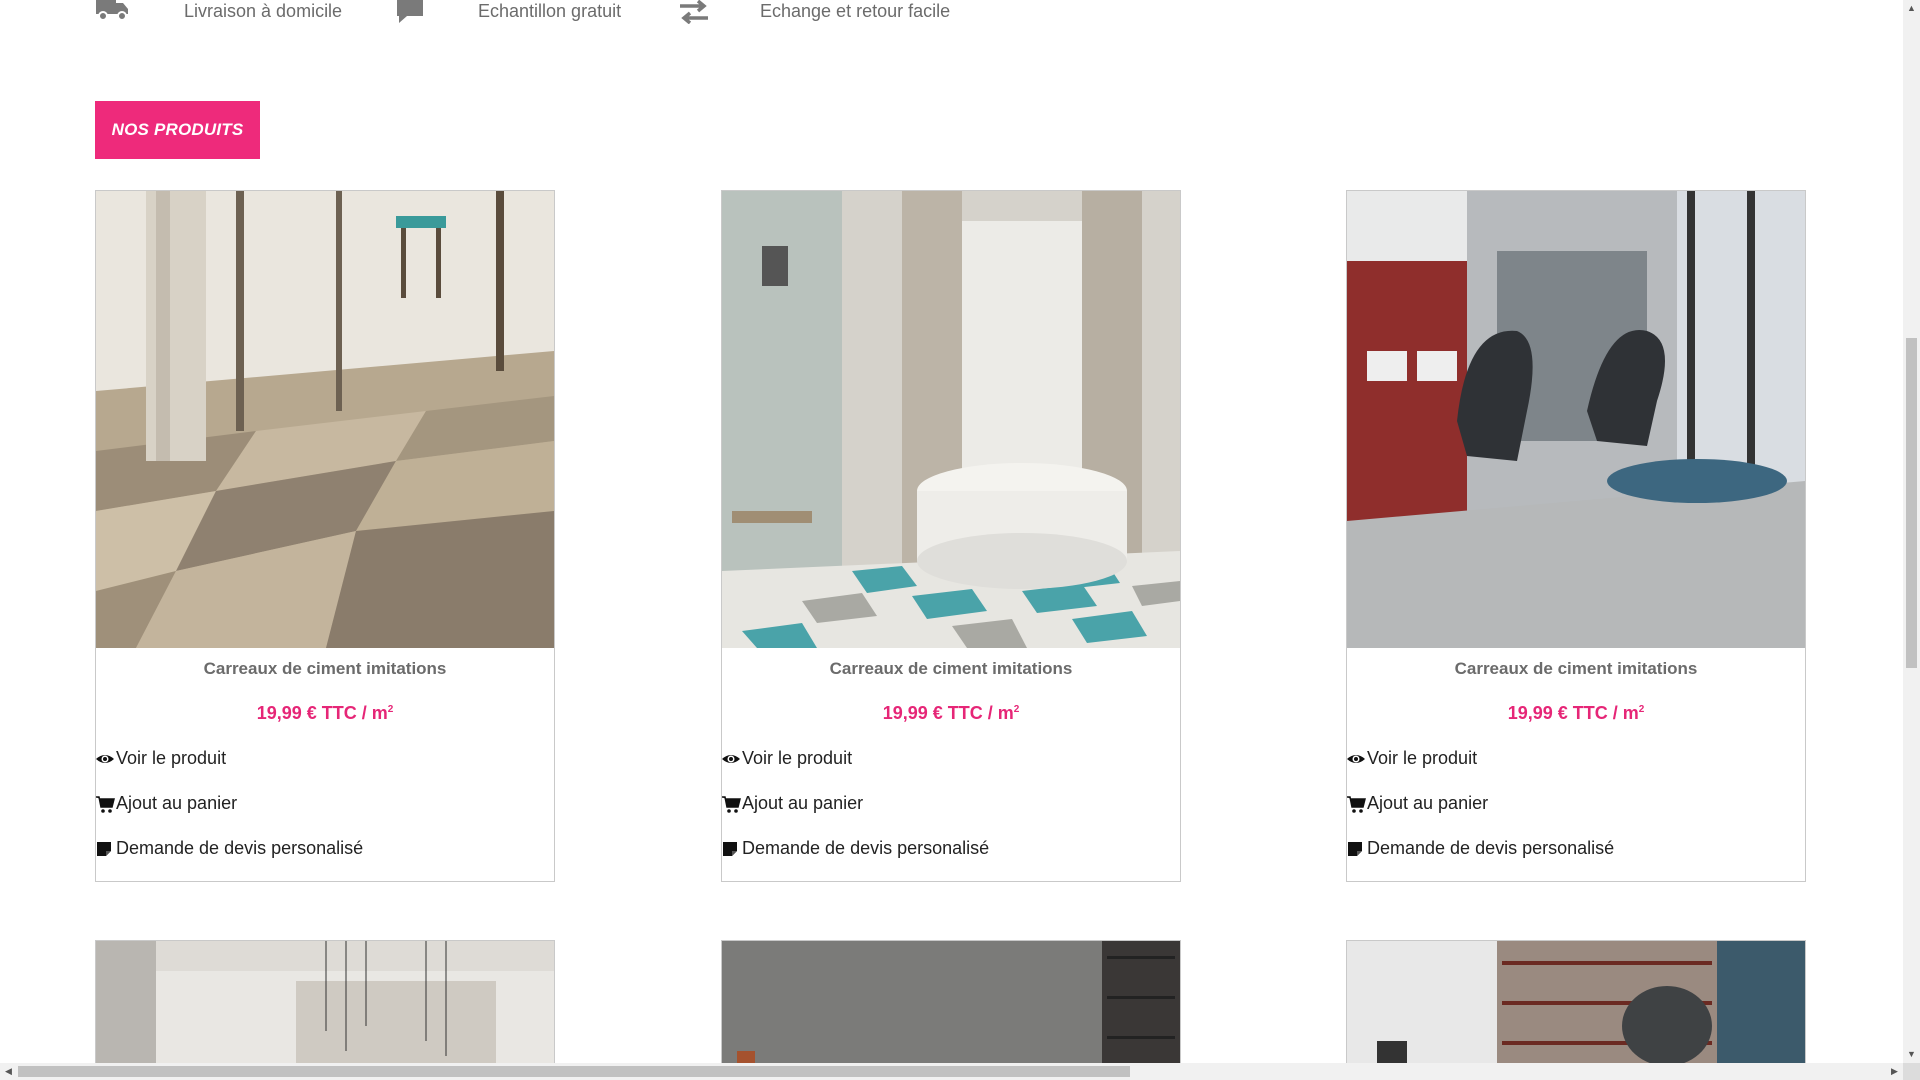 The image size is (1920, 1080). What do you see at coordinates (574, 1071) in the screenshot?
I see `horizontal-scroll-thumb` at bounding box center [574, 1071].